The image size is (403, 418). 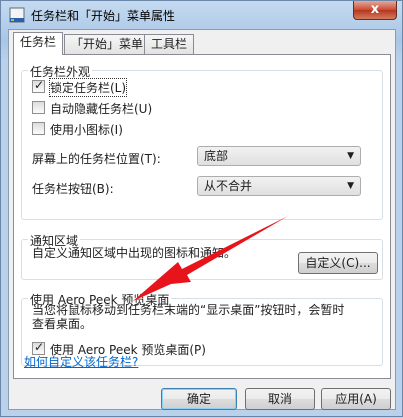 What do you see at coordinates (279, 186) in the screenshot?
I see `taskbar-buttons-select: 从不合并 ▼` at bounding box center [279, 186].